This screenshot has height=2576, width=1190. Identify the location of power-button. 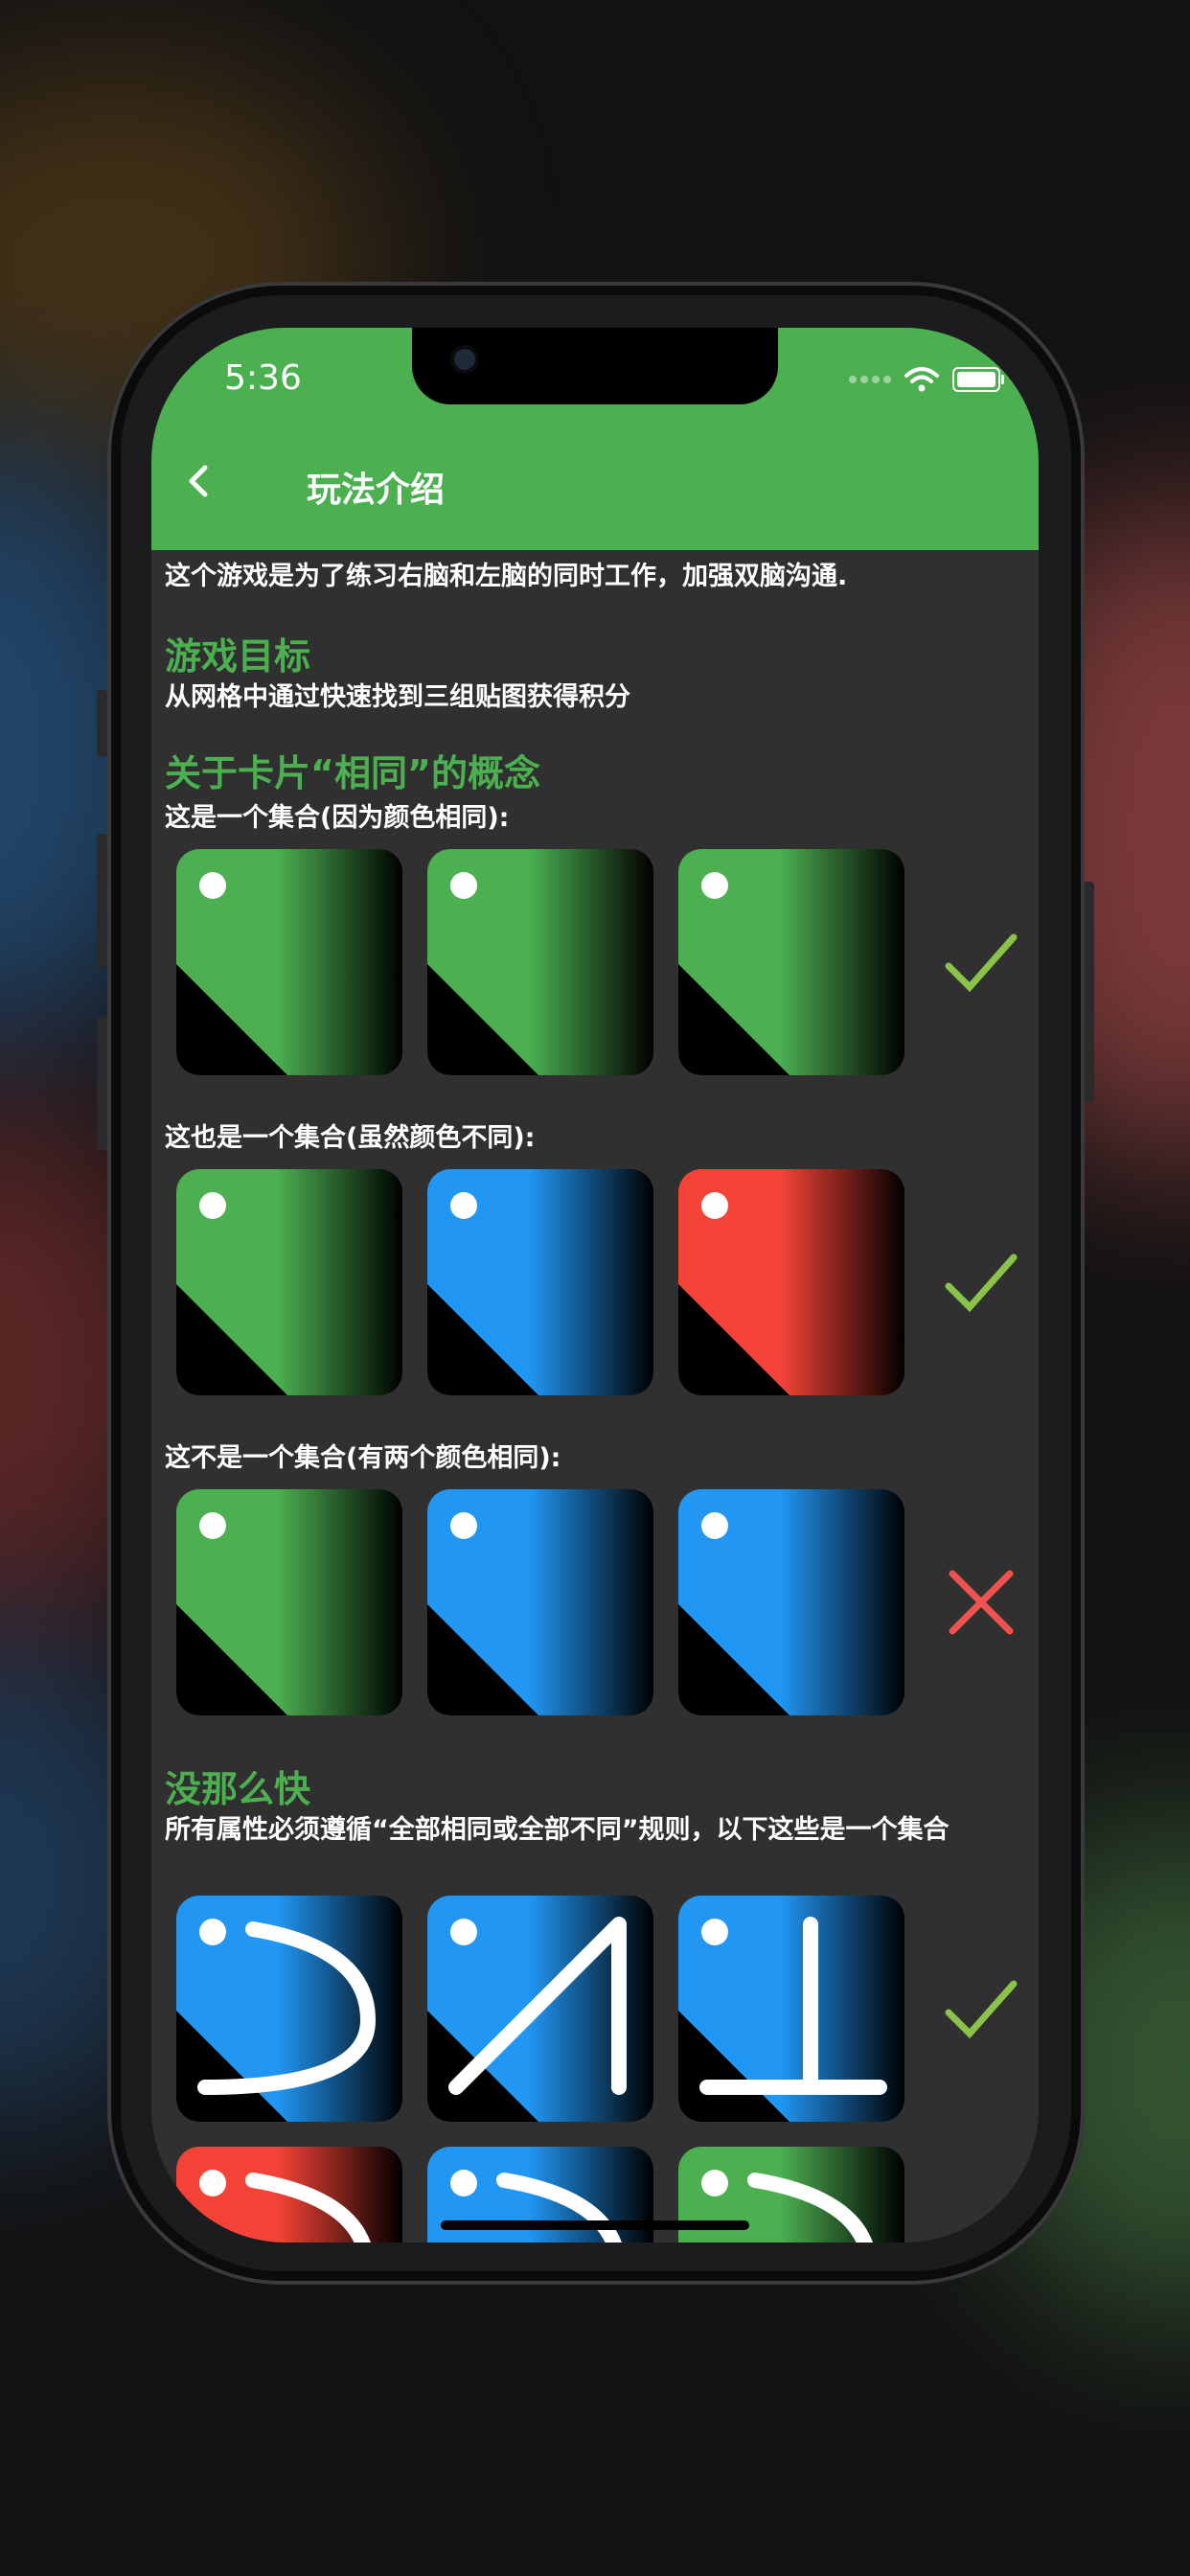
(1089, 992).